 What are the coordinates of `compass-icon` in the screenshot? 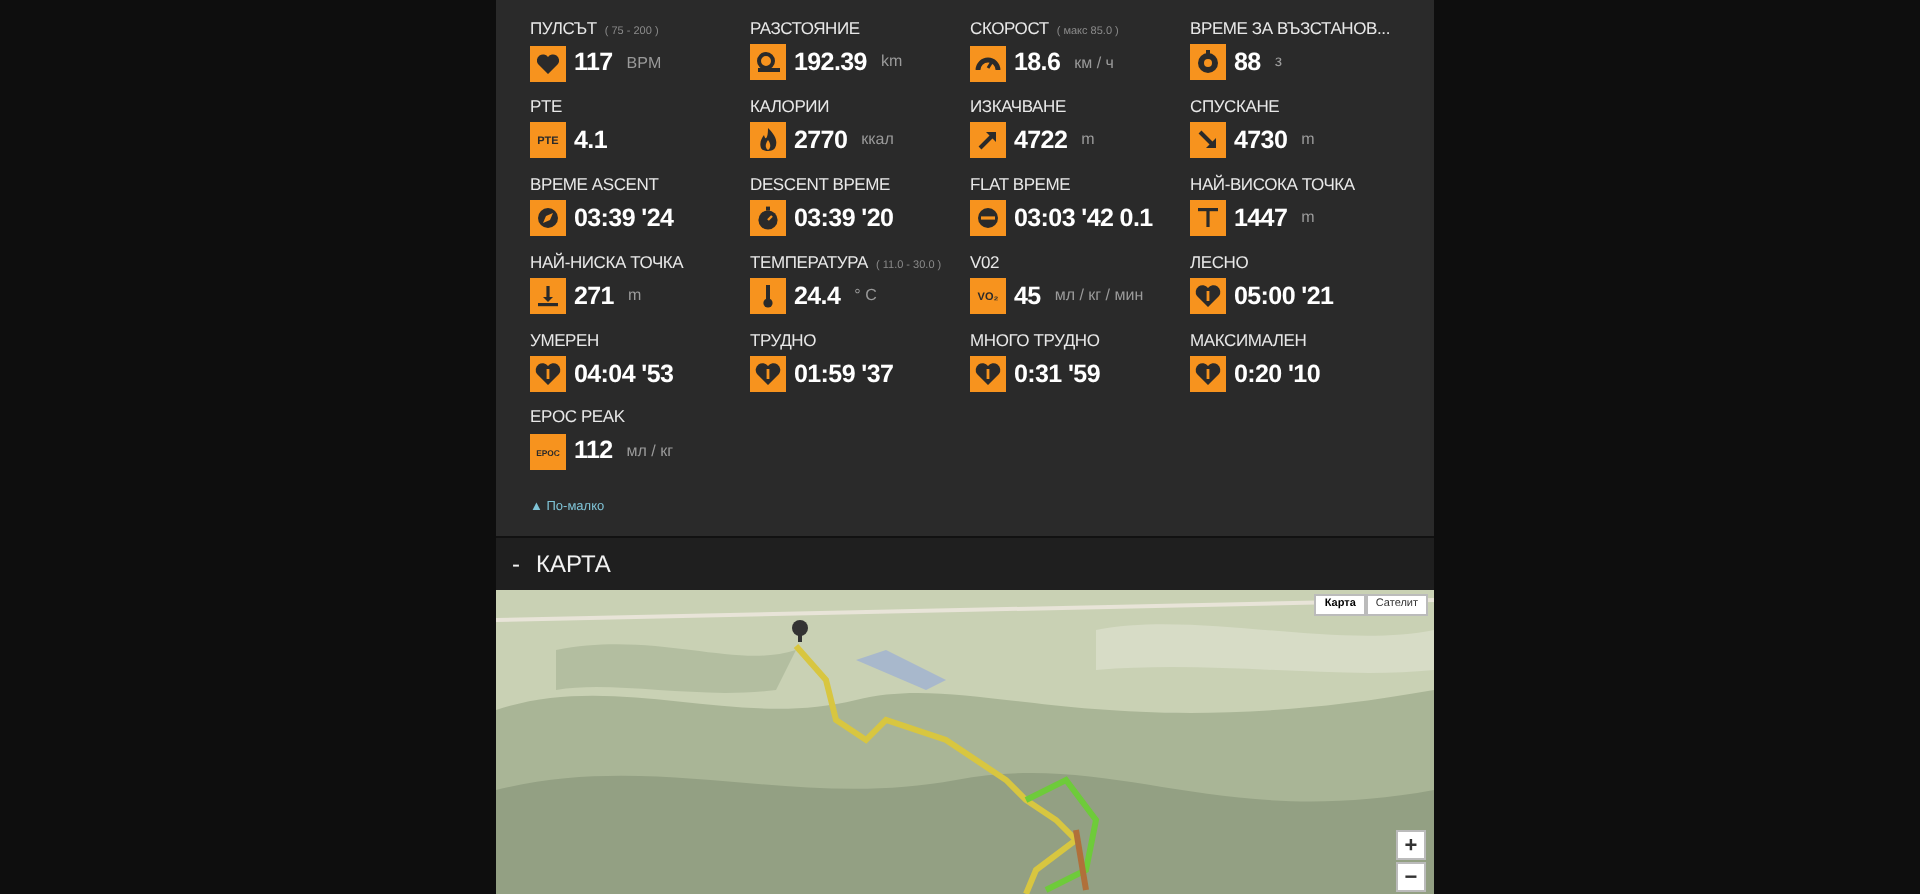 It's located at (548, 218).